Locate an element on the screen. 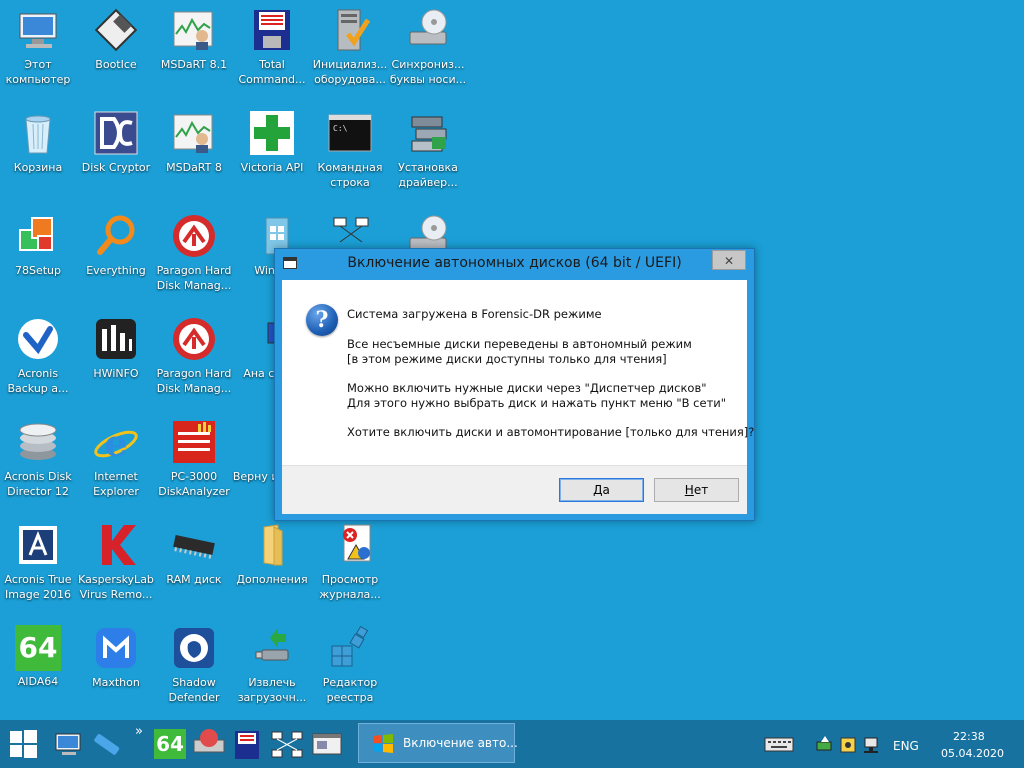 The height and width of the screenshot is (768, 1024). close-button: ✕ is located at coordinates (729, 260).